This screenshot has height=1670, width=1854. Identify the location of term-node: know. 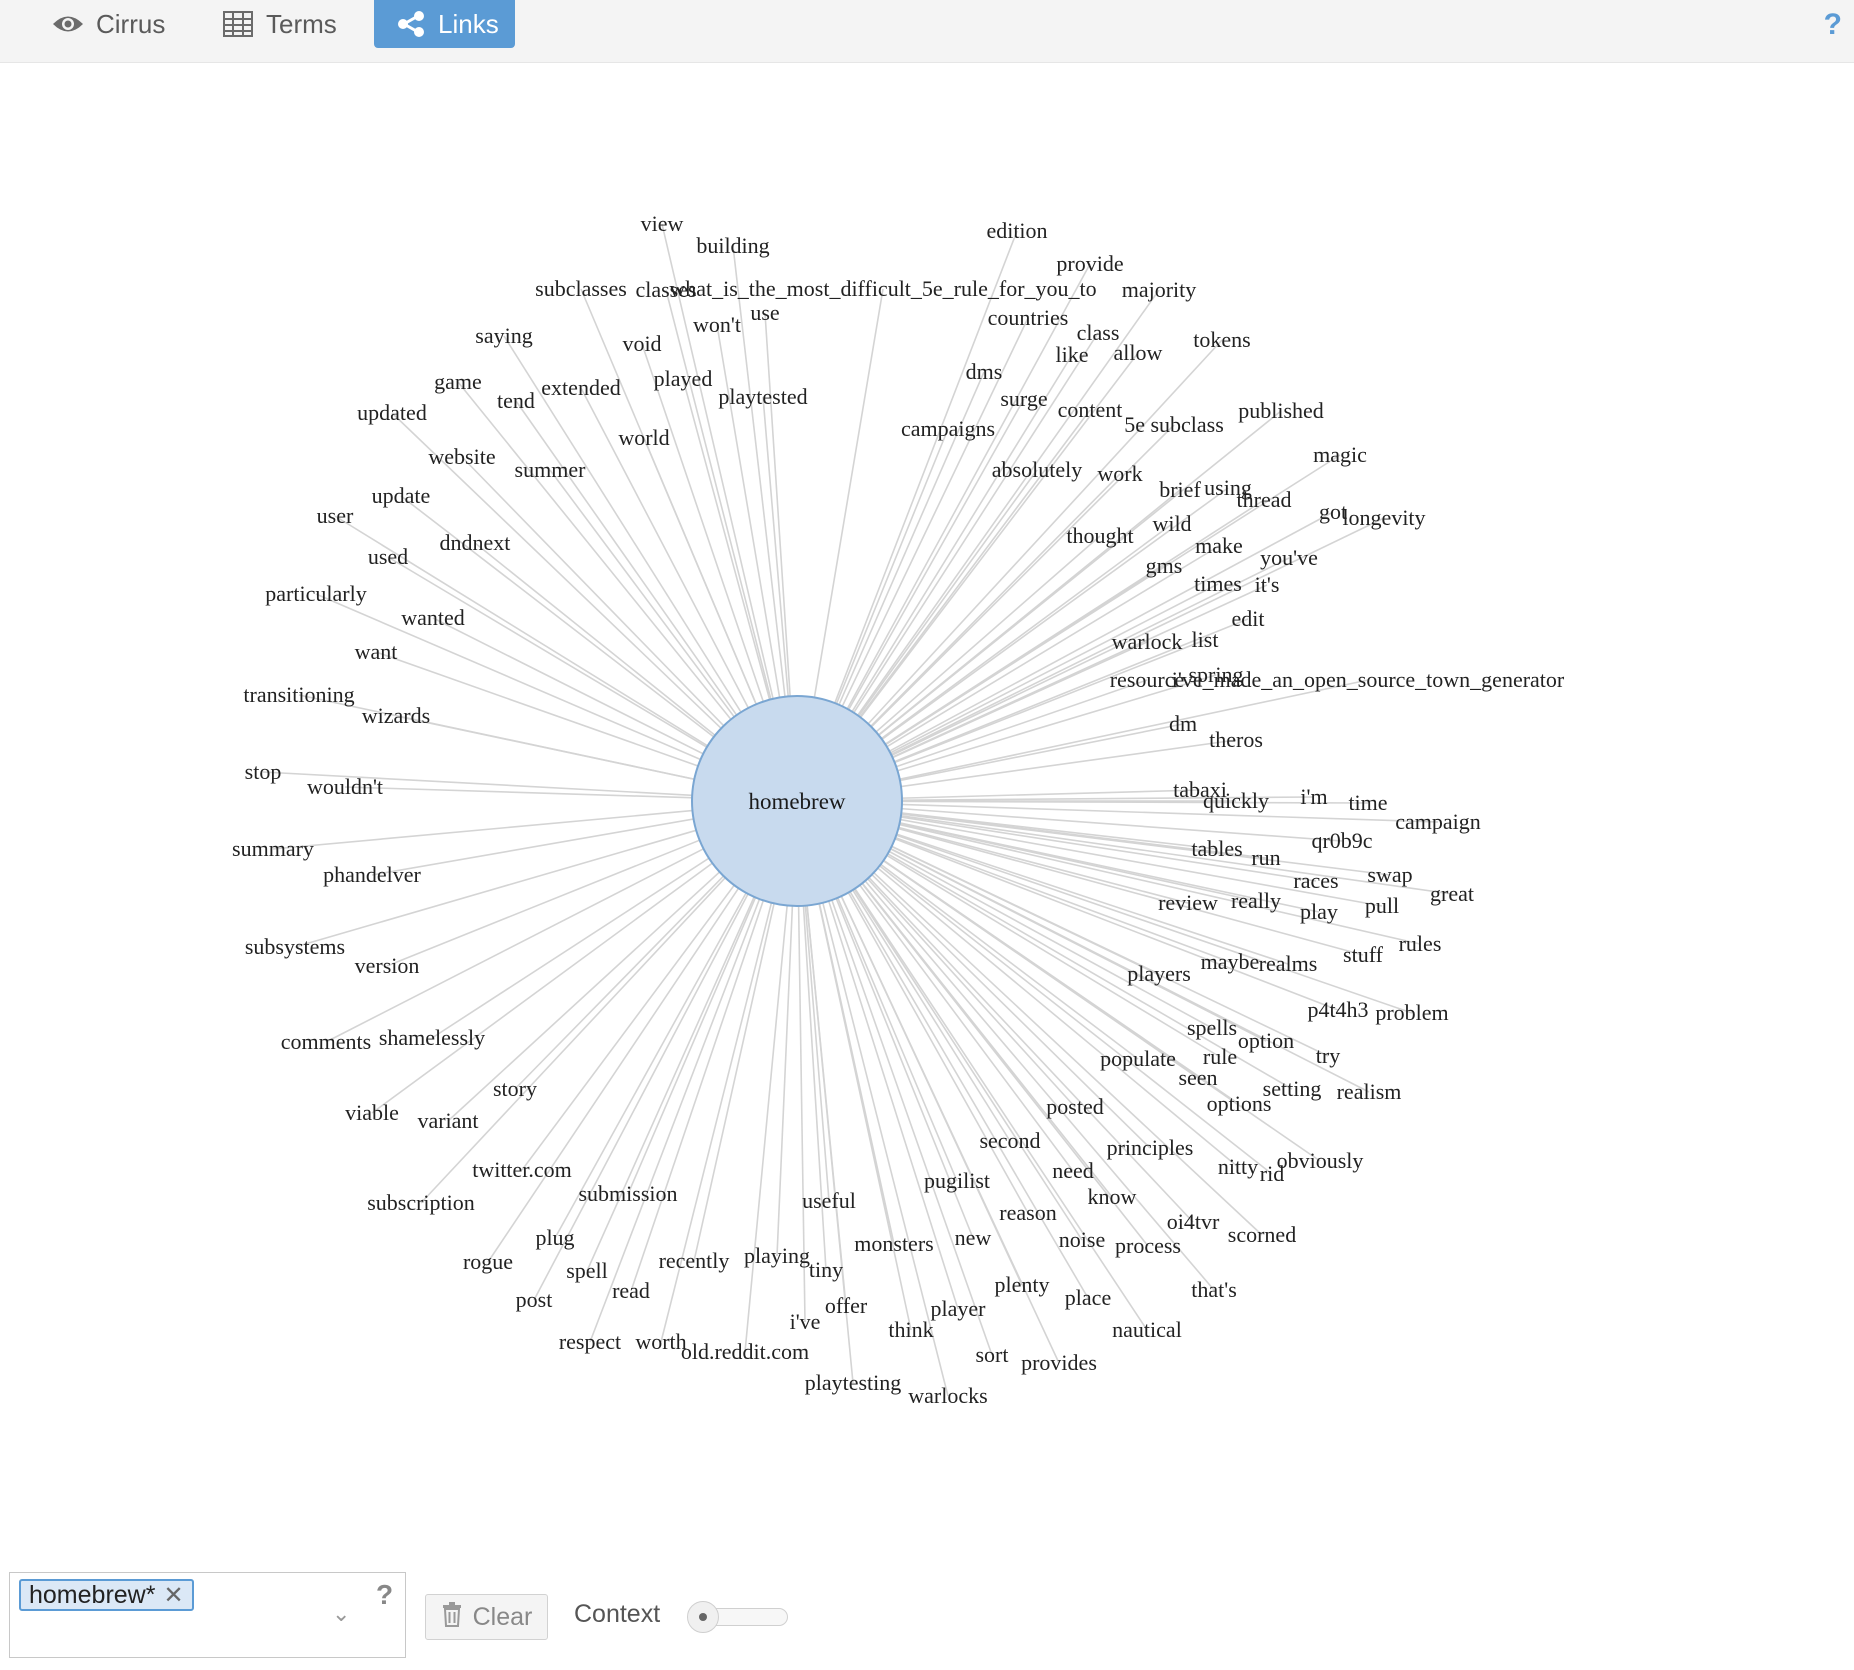
(1112, 1196).